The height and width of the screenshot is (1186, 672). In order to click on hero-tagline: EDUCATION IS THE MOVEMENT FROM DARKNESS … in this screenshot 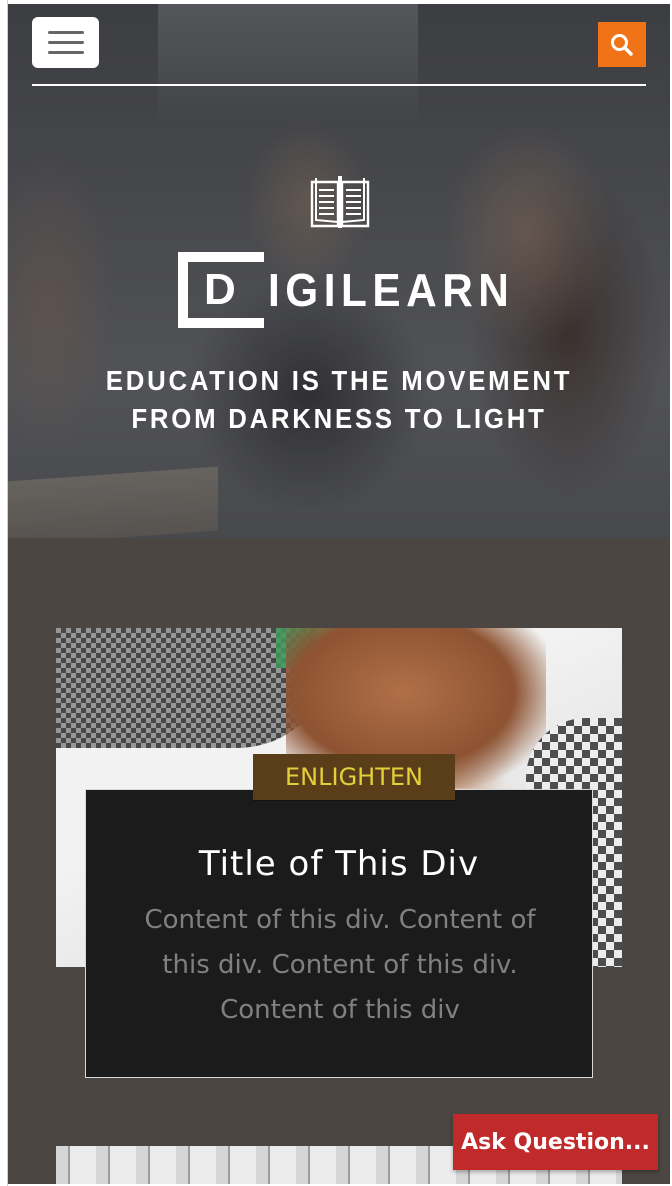, I will do `click(338, 400)`.